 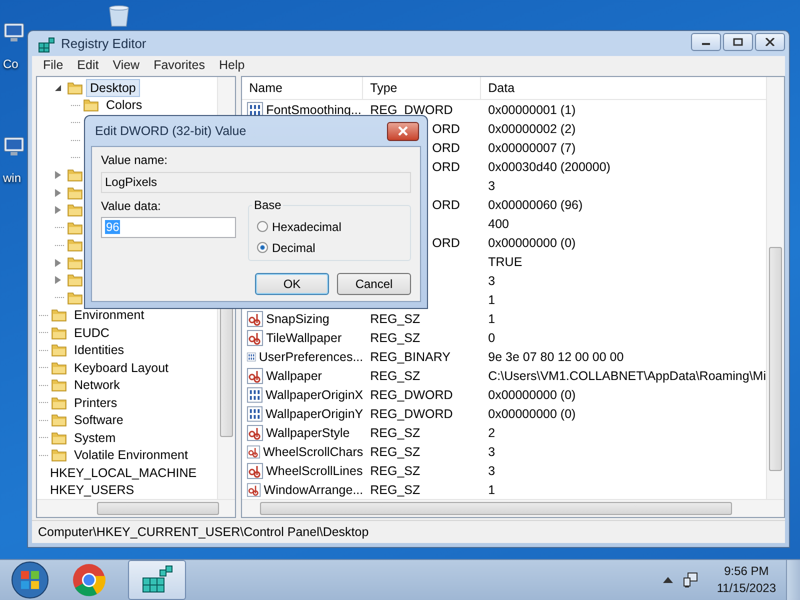 I want to click on dialog-button: Cancel, so click(x=374, y=284).